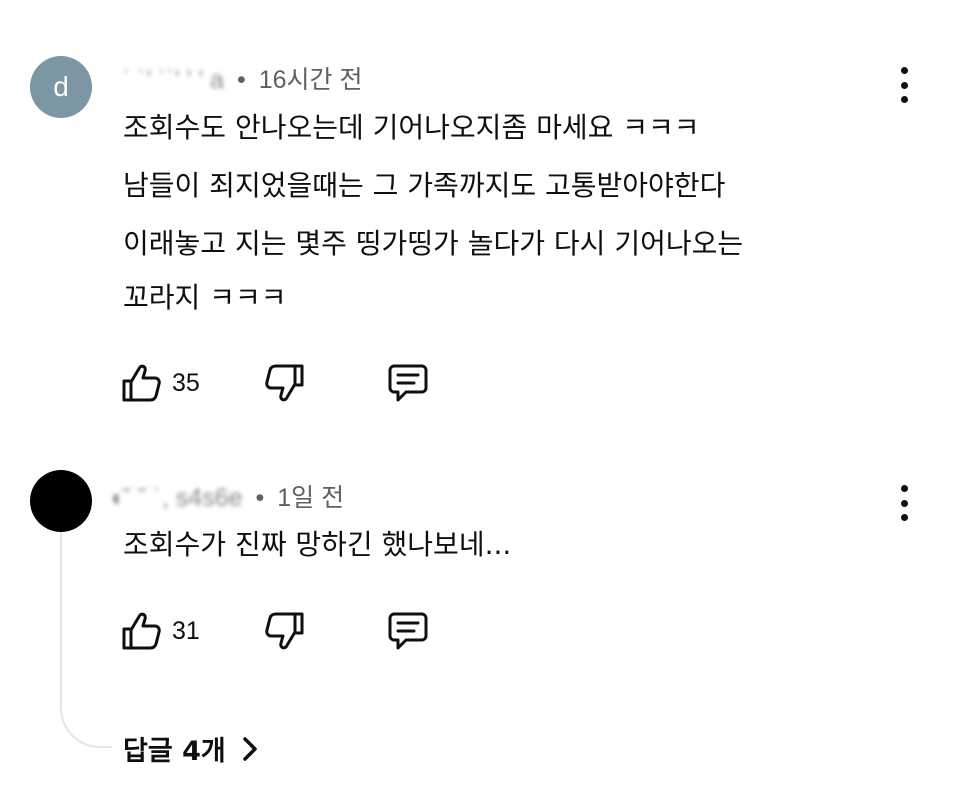 The width and height of the screenshot is (966, 810). Describe the element at coordinates (186, 382) in the screenshot. I see `like-count: 35` at that location.